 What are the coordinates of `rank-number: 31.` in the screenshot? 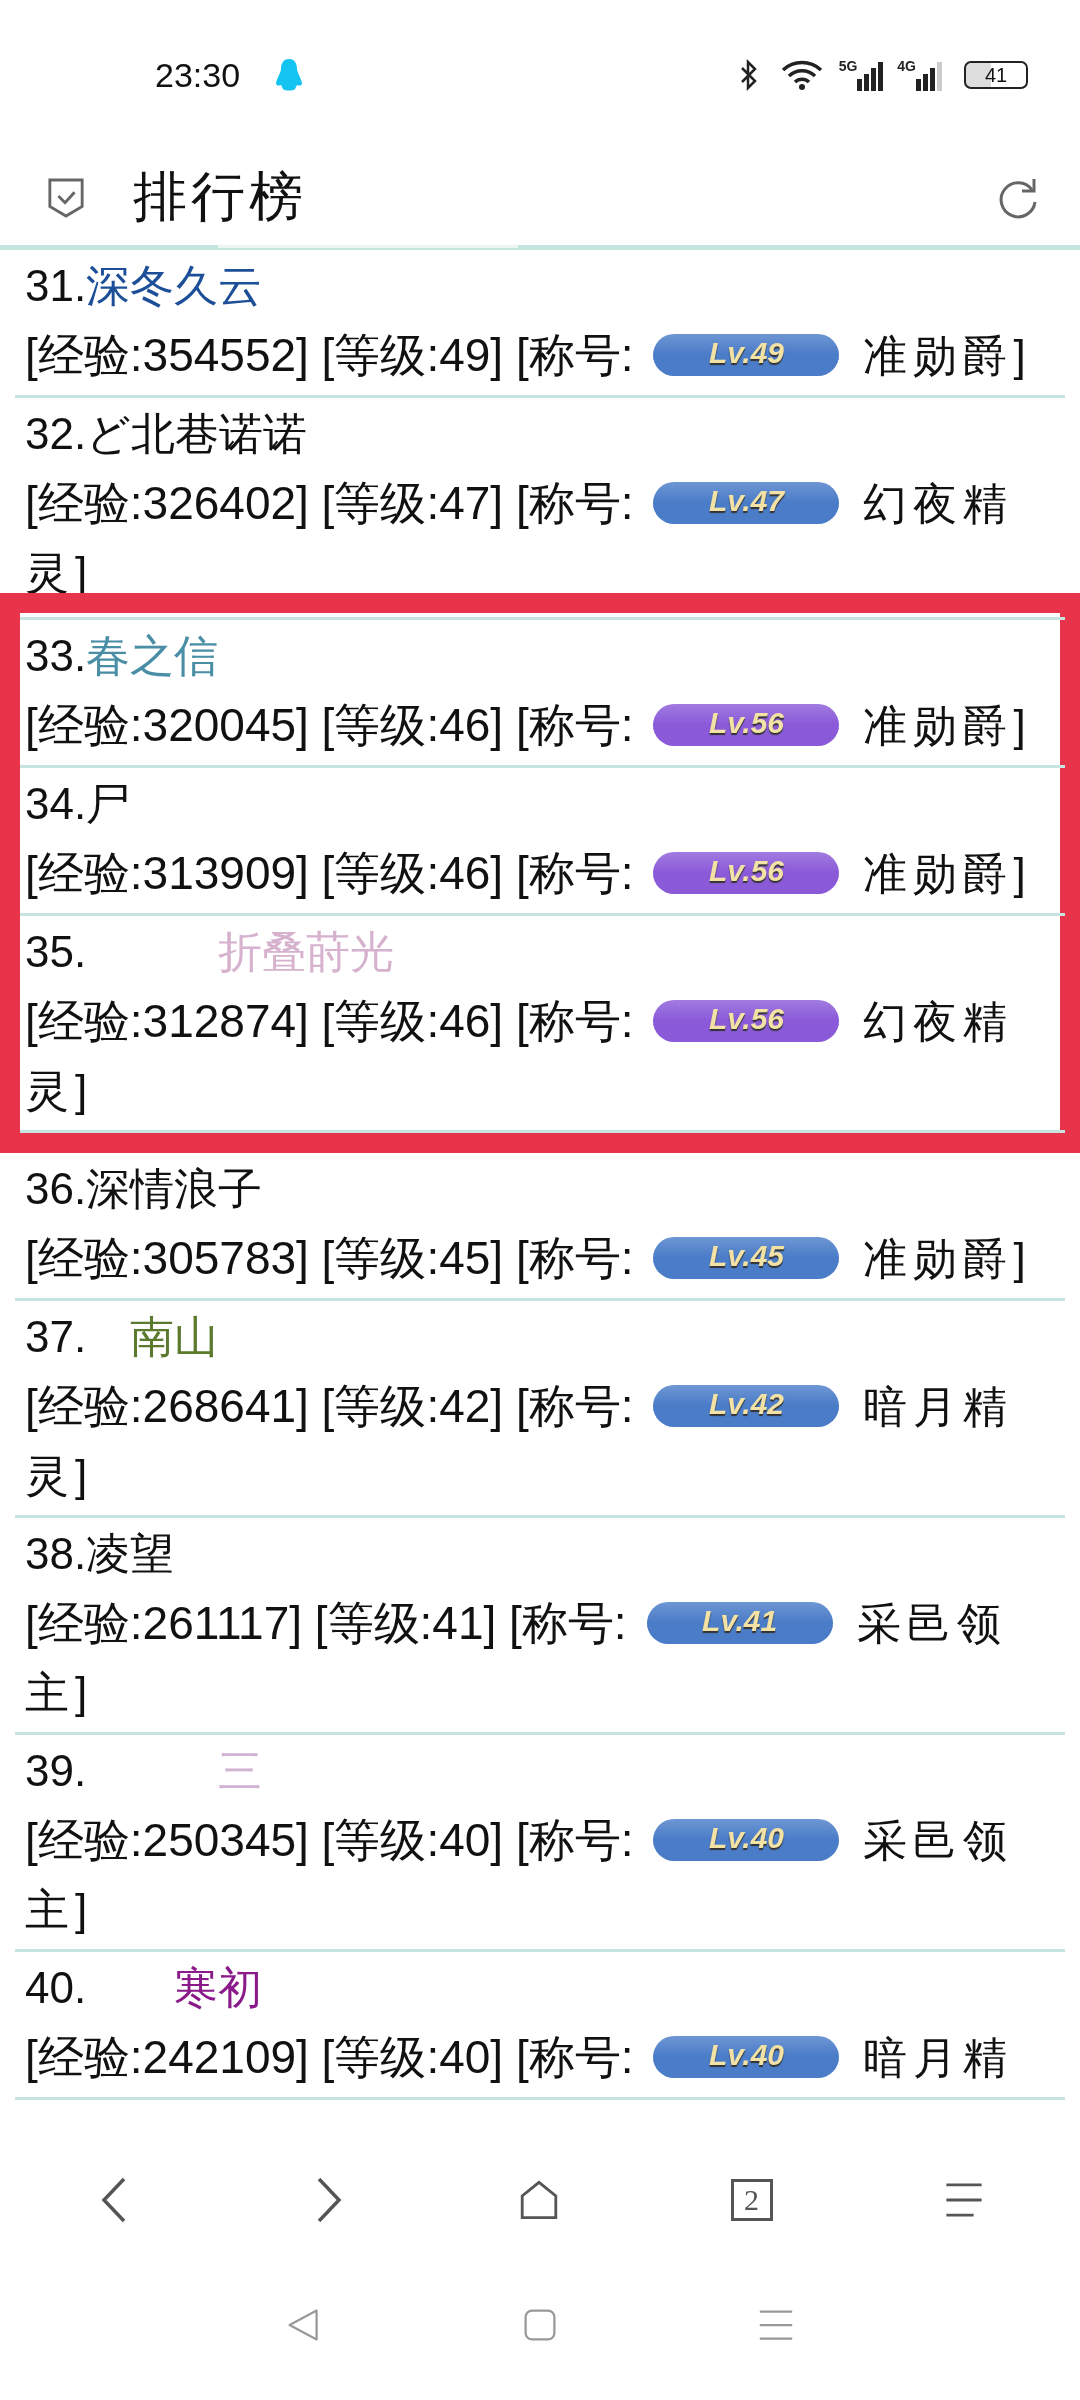 It's located at (56, 285).